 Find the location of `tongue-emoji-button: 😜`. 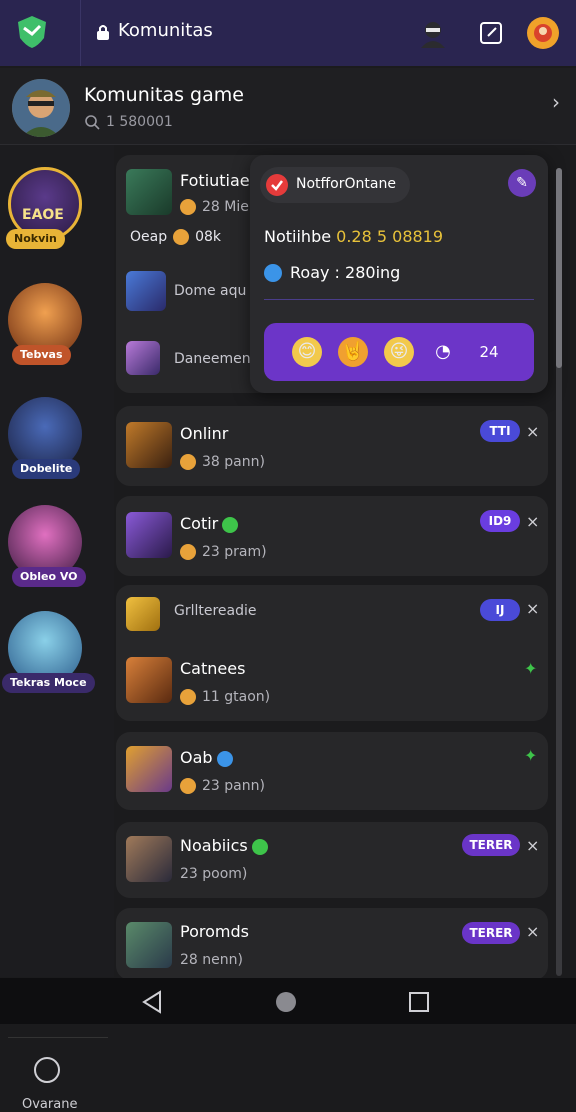

tongue-emoji-button: 😜 is located at coordinates (399, 352).